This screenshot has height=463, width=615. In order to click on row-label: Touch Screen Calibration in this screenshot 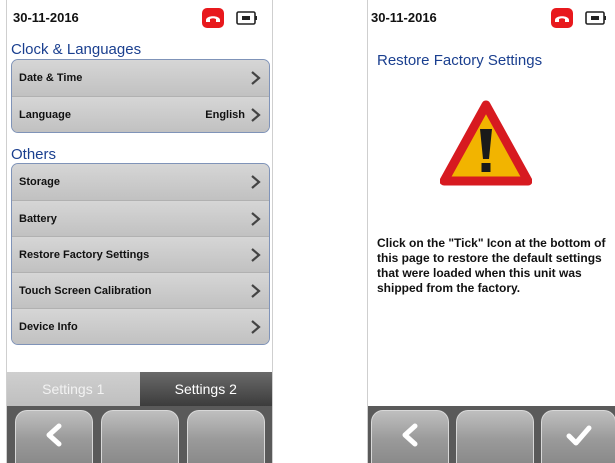, I will do `click(85, 290)`.